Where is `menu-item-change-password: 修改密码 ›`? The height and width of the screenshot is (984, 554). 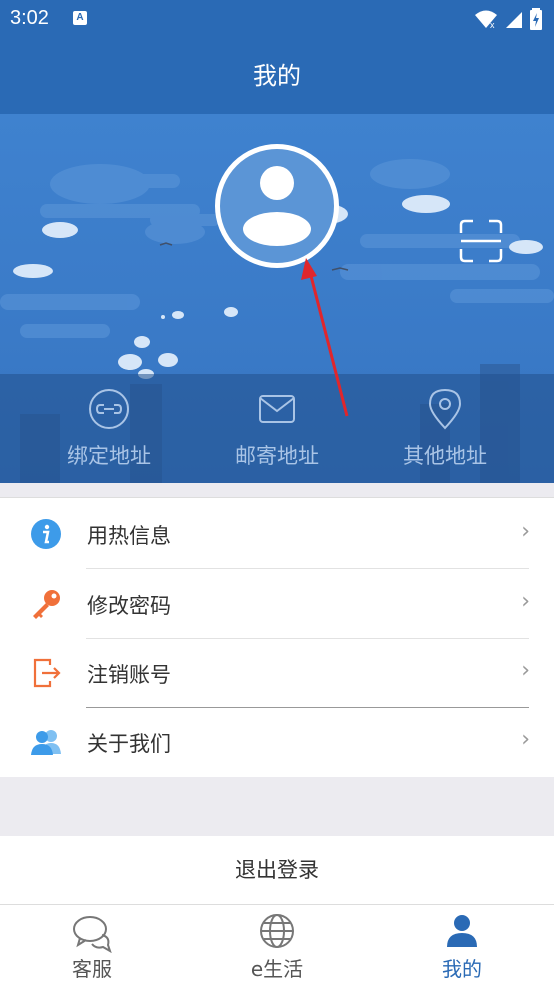 menu-item-change-password: 修改密码 › is located at coordinates (277, 604).